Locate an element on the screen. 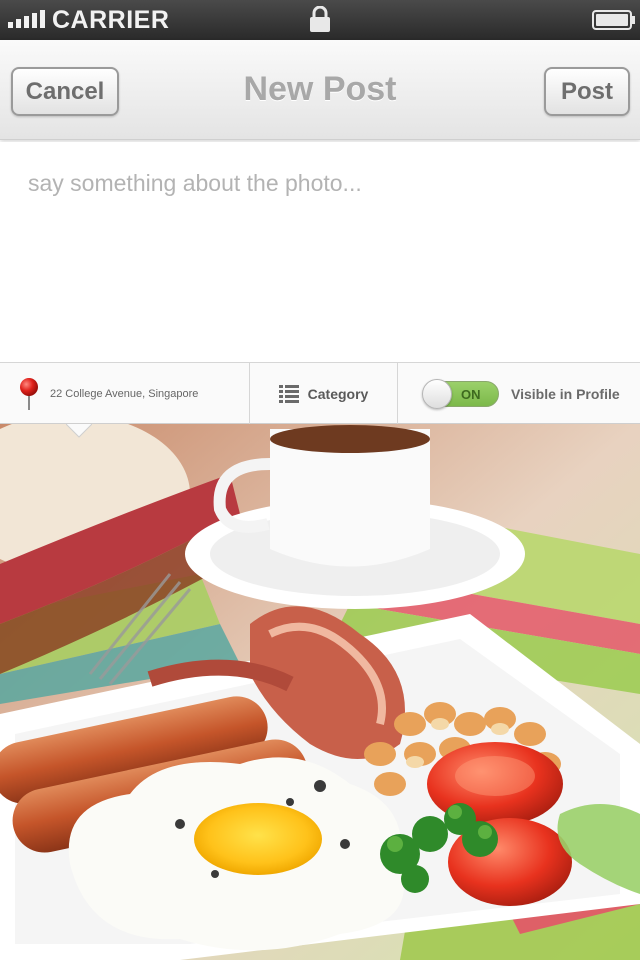 Image resolution: width=640 pixels, height=960 pixels. visibility-option: ON Visible in Profile is located at coordinates (519, 393).